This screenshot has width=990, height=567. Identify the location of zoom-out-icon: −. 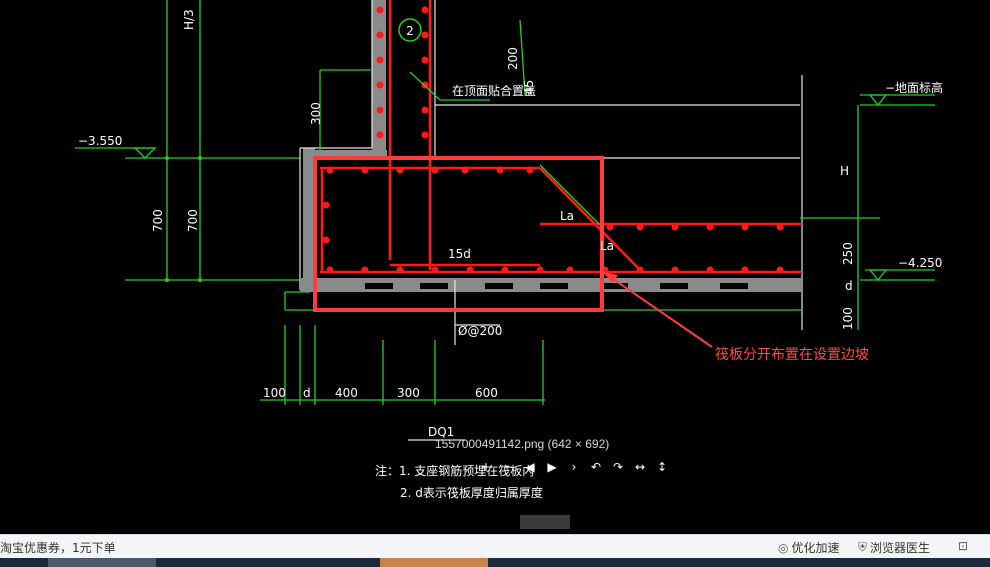
(508, 467).